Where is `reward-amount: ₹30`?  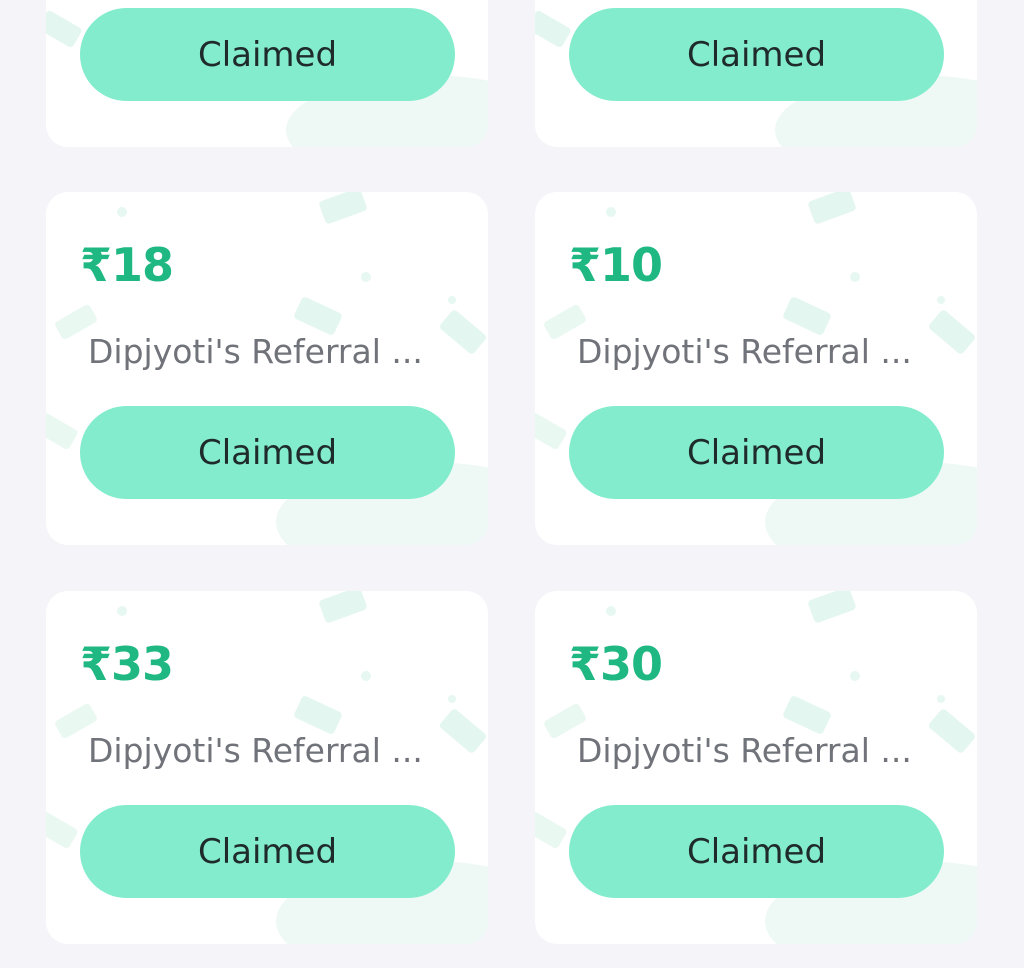
reward-amount: ₹30 is located at coordinates (616, 664).